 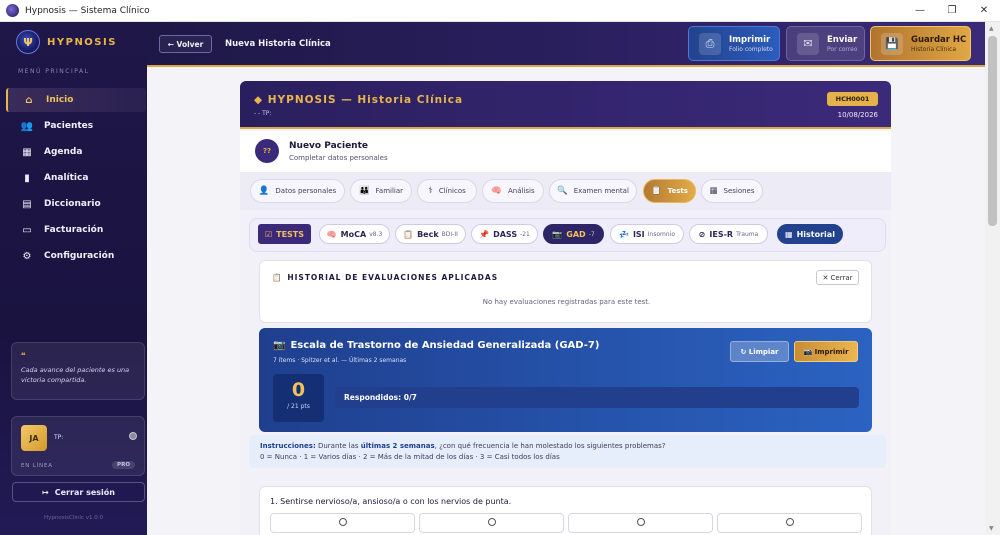 What do you see at coordinates (408, 234) in the screenshot?
I see `clipboard-icon: 📋` at bounding box center [408, 234].